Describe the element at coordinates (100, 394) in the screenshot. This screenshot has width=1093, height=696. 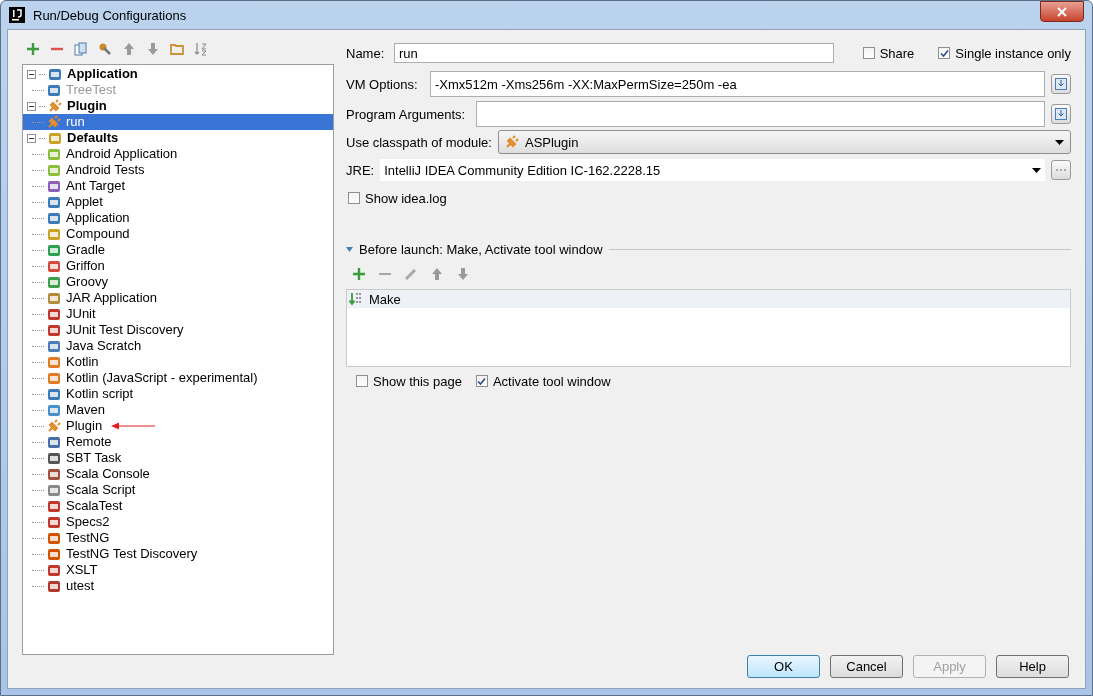
I see `tree-item: Kotlin script` at that location.